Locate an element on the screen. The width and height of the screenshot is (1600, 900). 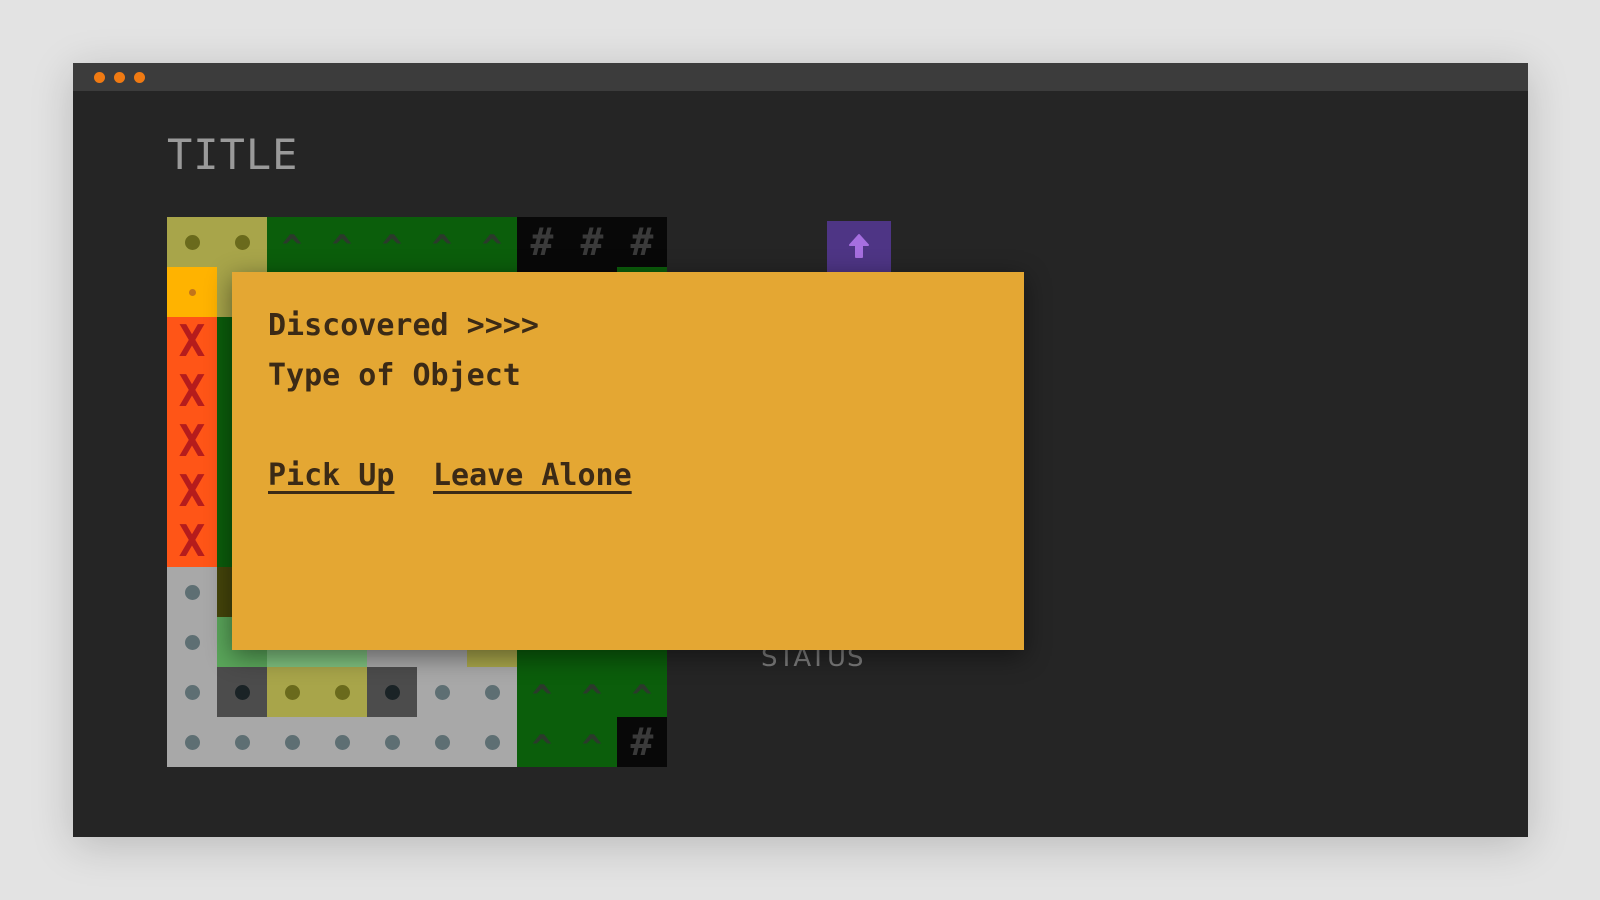
game-title: TITLE is located at coordinates (233, 154).